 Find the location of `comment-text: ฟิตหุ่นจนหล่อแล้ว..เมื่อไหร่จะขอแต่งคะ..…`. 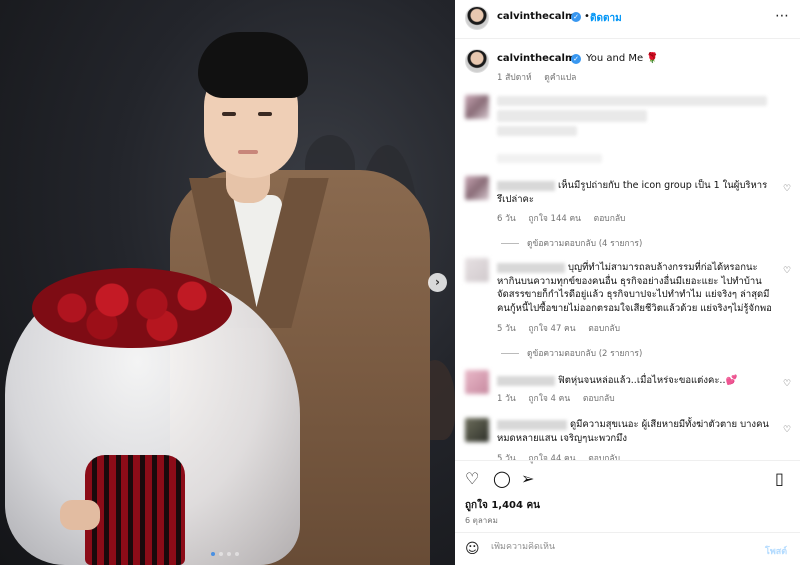

comment-text: ฟิตหุ่นจนหล่อแล้ว..เมื่อไหร่จะขอแต่งคะ..… is located at coordinates (634, 381).